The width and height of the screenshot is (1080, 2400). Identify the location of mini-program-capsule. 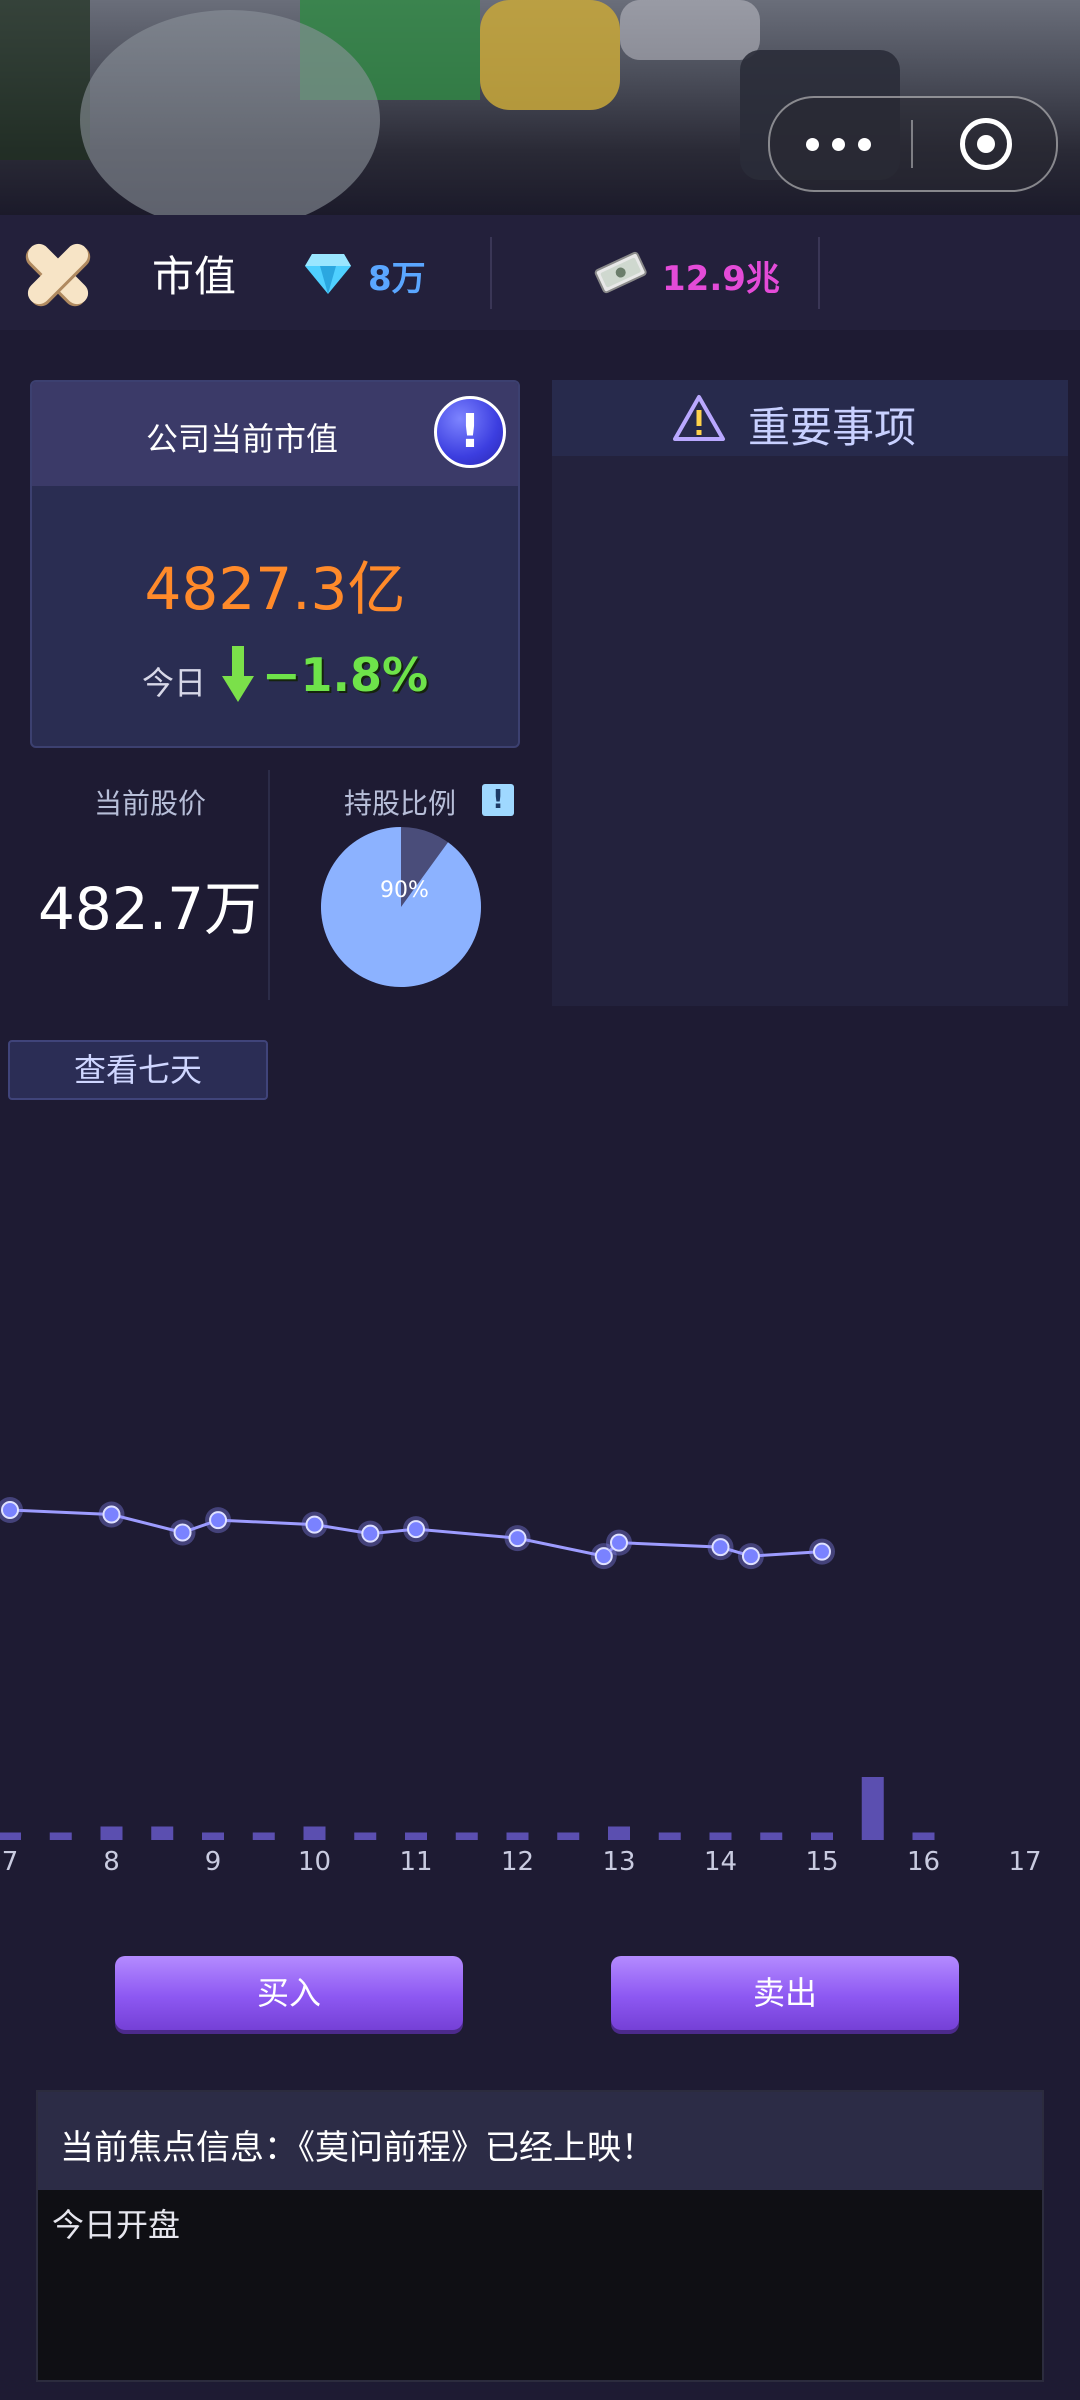
(913, 144).